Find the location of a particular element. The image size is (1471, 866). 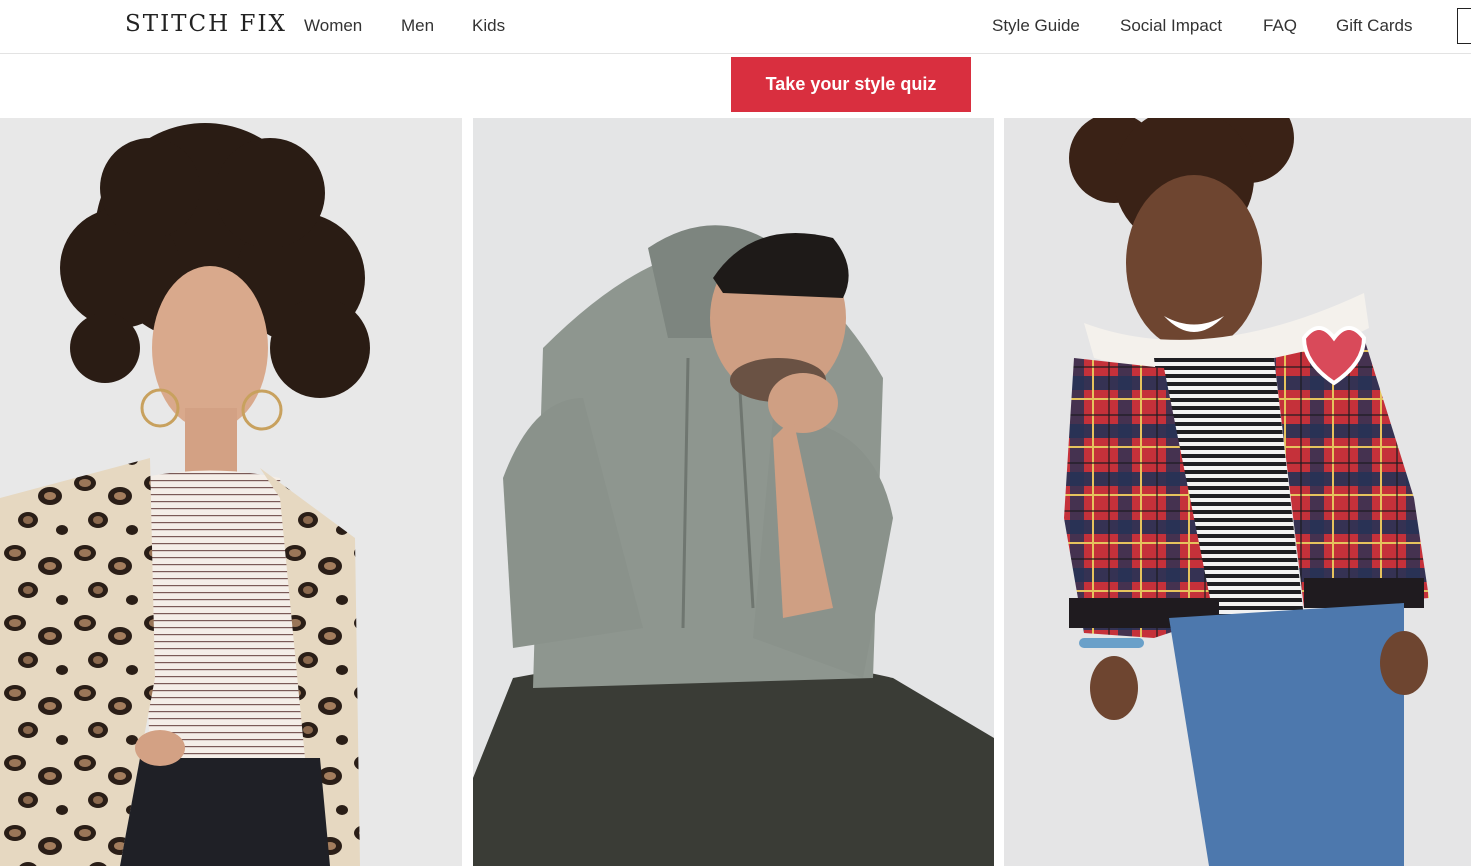

stitch-fix-logo: STITCH FIX is located at coordinates (206, 24).